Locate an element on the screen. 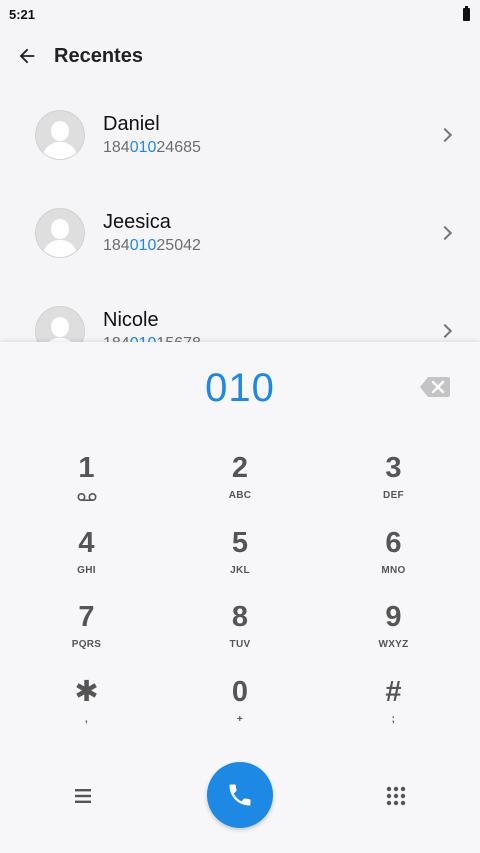  key-digit: 0 is located at coordinates (240, 691).